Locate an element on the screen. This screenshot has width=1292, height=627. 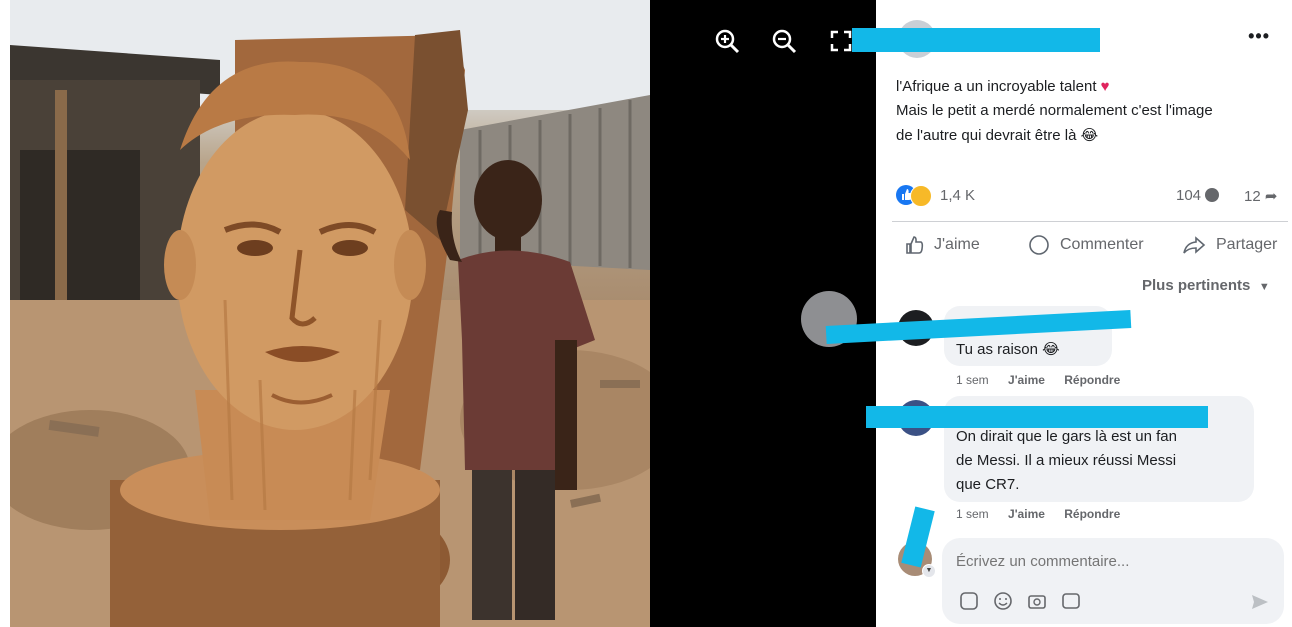
chevron-down-icon: ▼ is located at coordinates (1264, 287).